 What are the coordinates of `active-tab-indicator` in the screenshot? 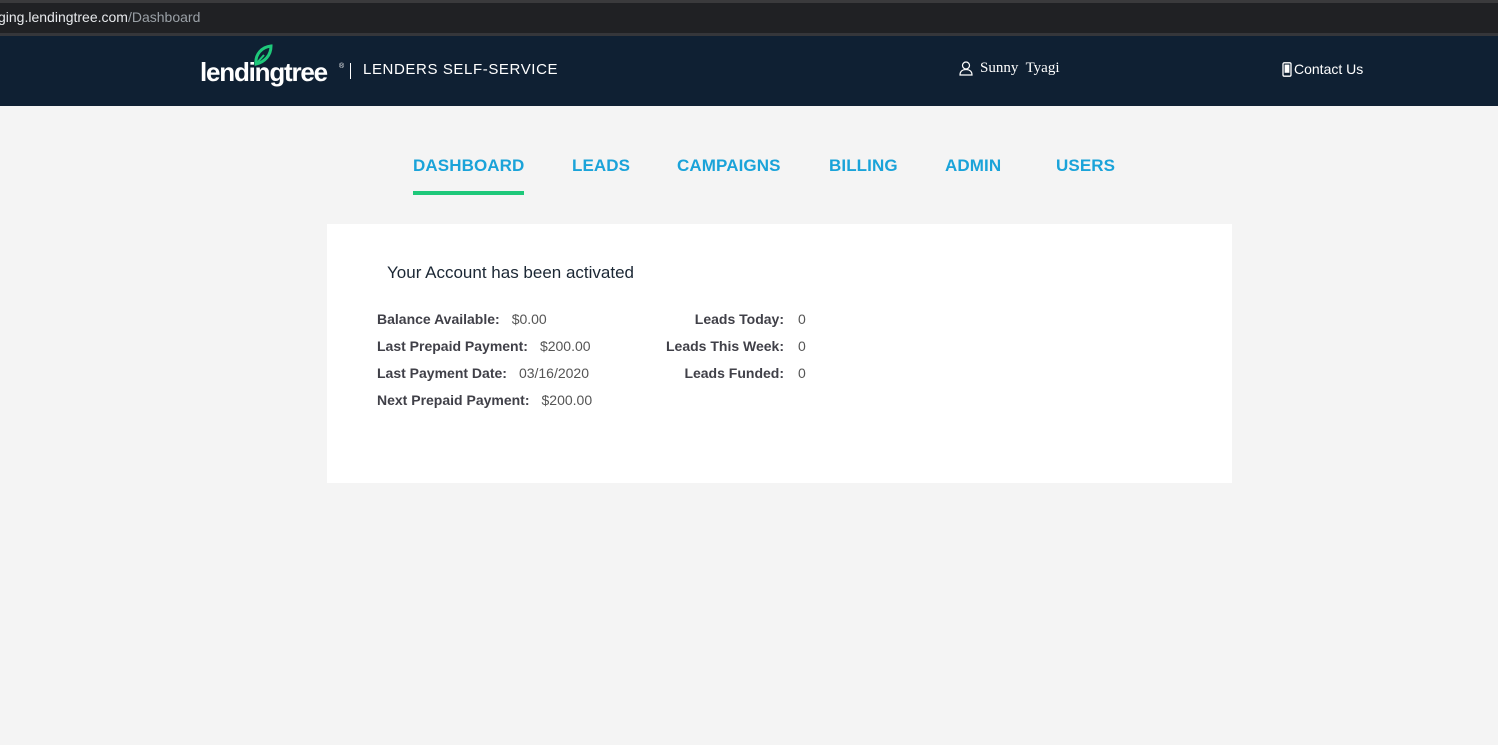 It's located at (469, 193).